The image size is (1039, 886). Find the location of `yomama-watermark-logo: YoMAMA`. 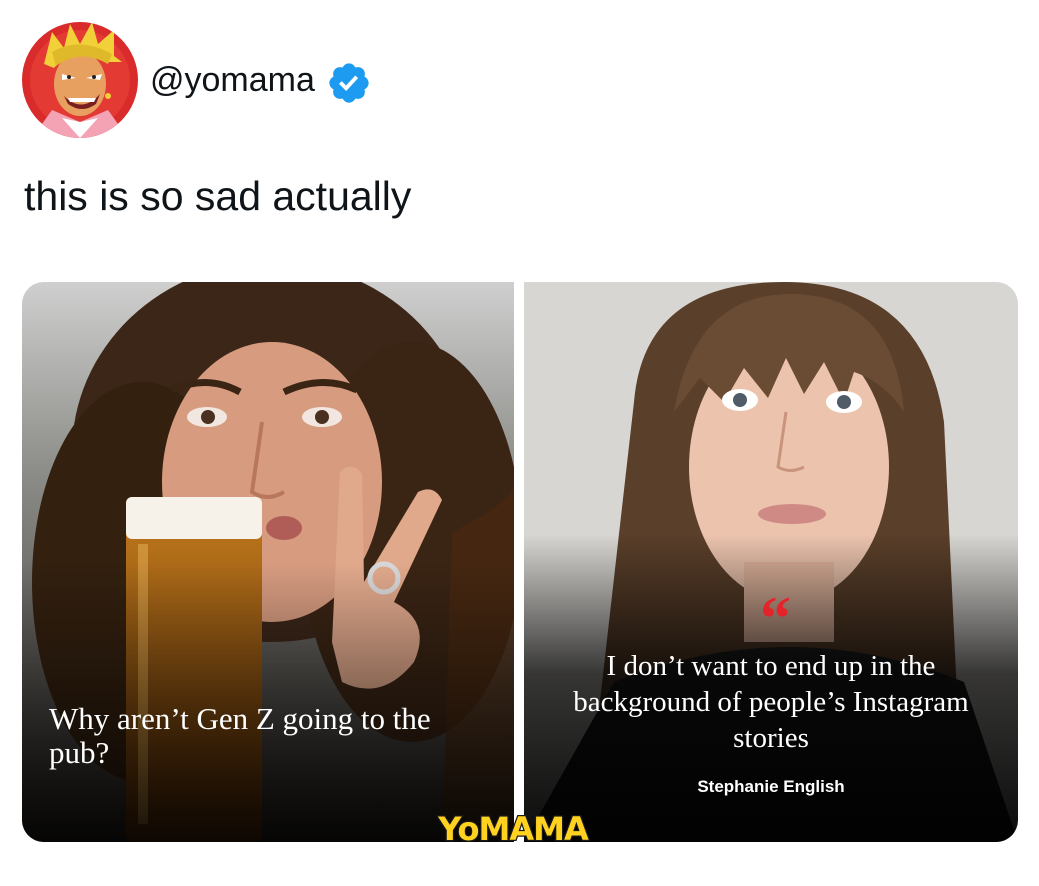

yomama-watermark-logo: YoMAMA is located at coordinates (513, 829).